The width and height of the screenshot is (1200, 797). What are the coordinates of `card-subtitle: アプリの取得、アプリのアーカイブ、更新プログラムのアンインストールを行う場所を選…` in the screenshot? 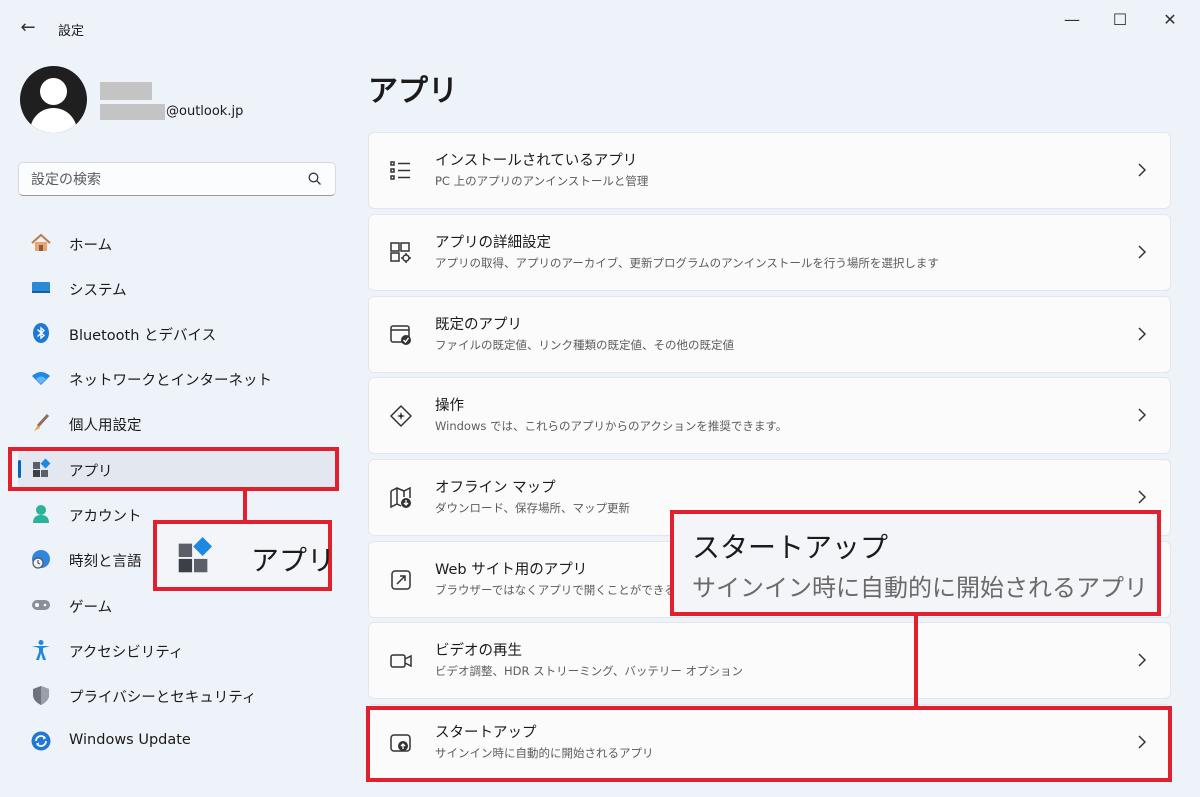 It's located at (687, 263).